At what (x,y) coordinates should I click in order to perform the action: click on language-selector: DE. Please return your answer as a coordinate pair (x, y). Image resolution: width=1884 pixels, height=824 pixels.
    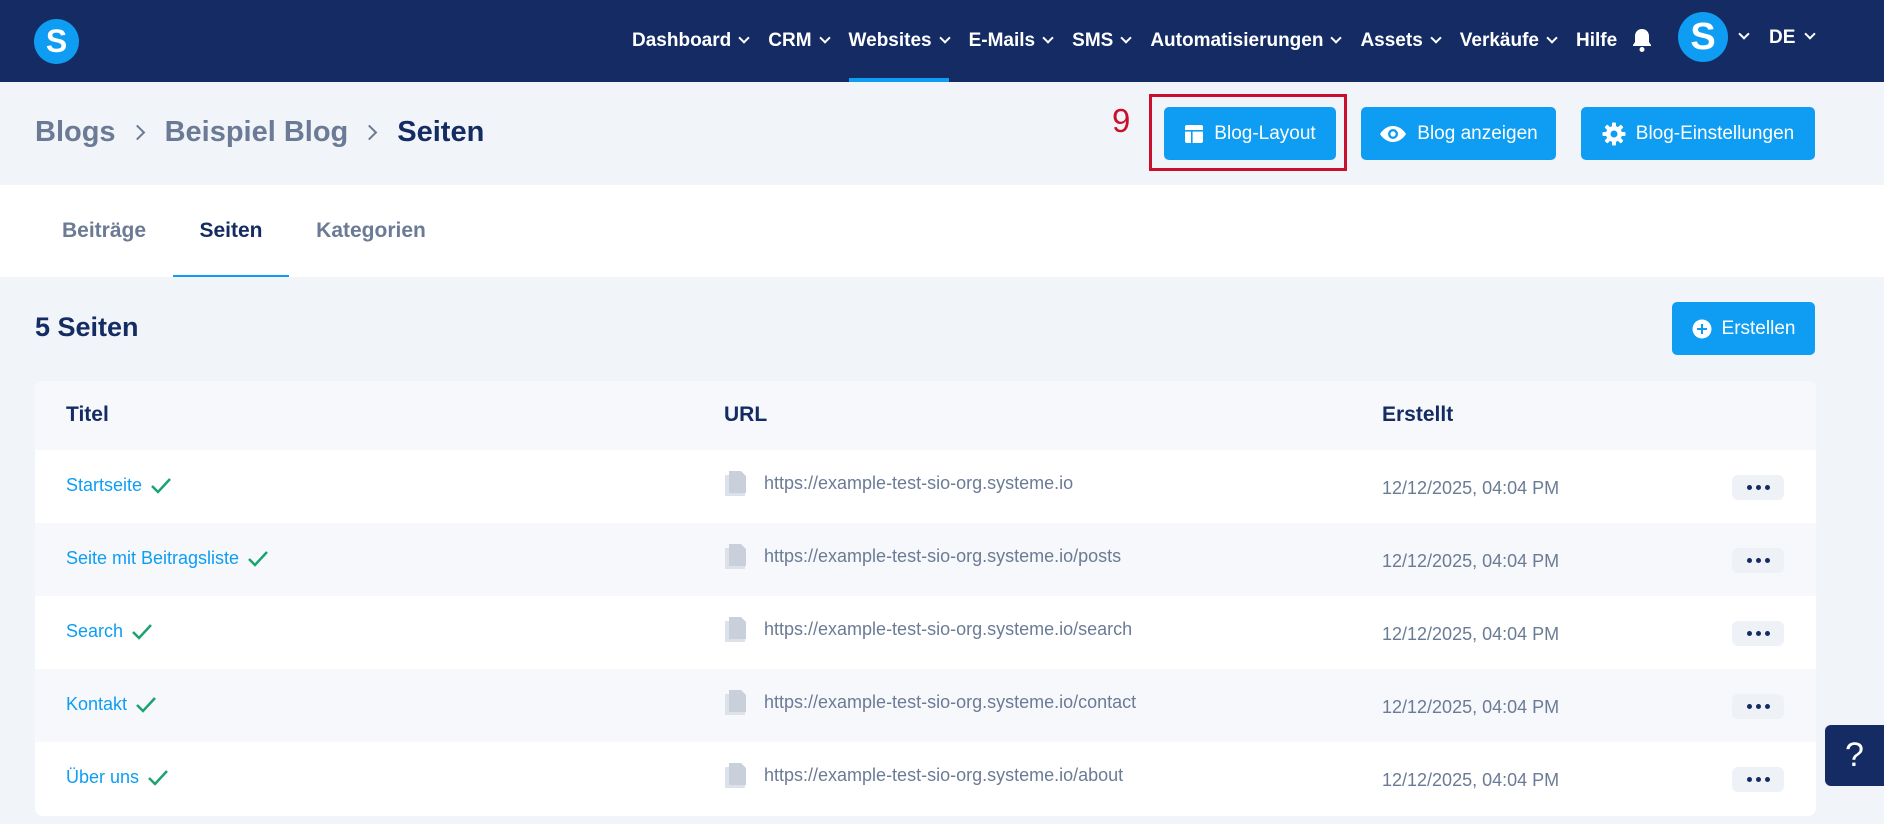
    Looking at the image, I should click on (1782, 38).